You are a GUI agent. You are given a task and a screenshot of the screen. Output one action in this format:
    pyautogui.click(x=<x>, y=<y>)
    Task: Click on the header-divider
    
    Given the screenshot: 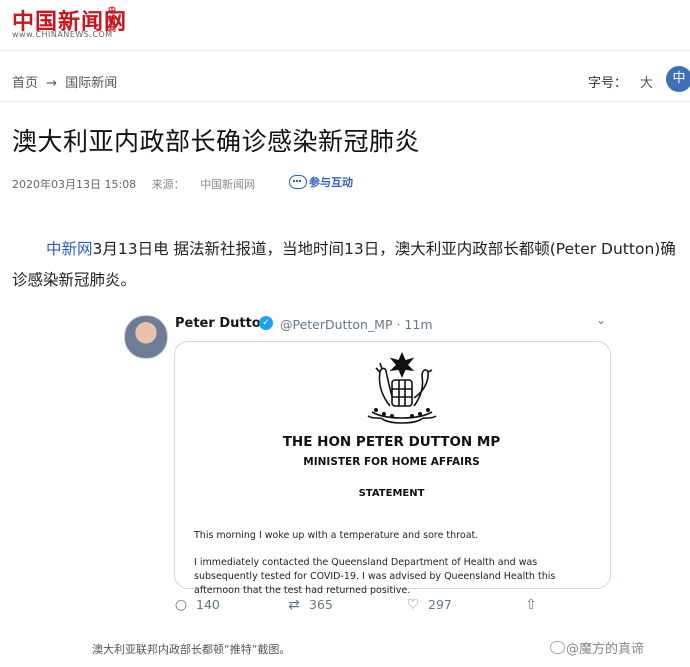 What is the action you would take?
    pyautogui.click(x=345, y=50)
    